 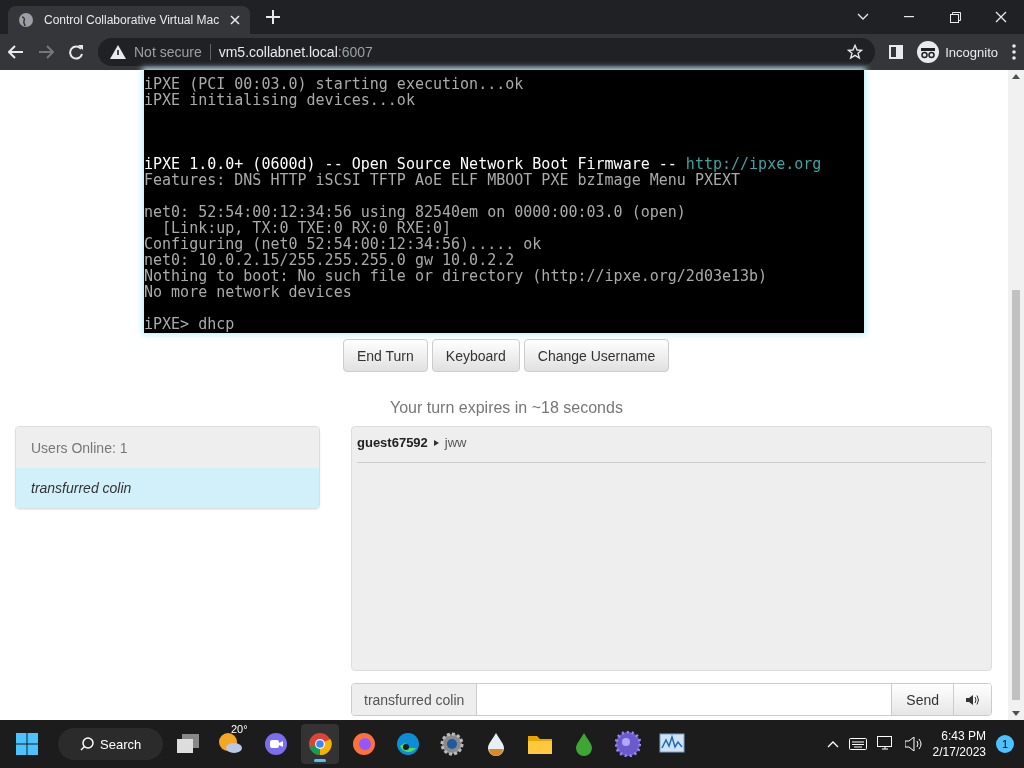 I want to click on volume-icon, so click(x=913, y=744).